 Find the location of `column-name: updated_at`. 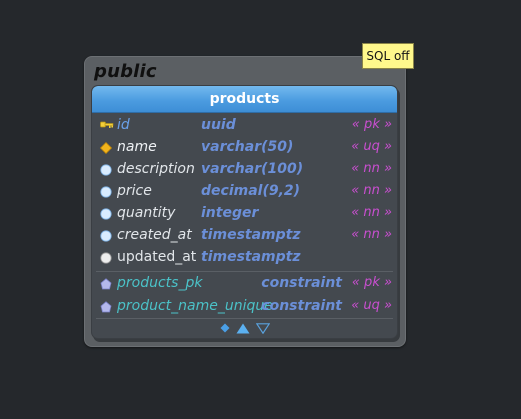

column-name: updated_at is located at coordinates (157, 257).